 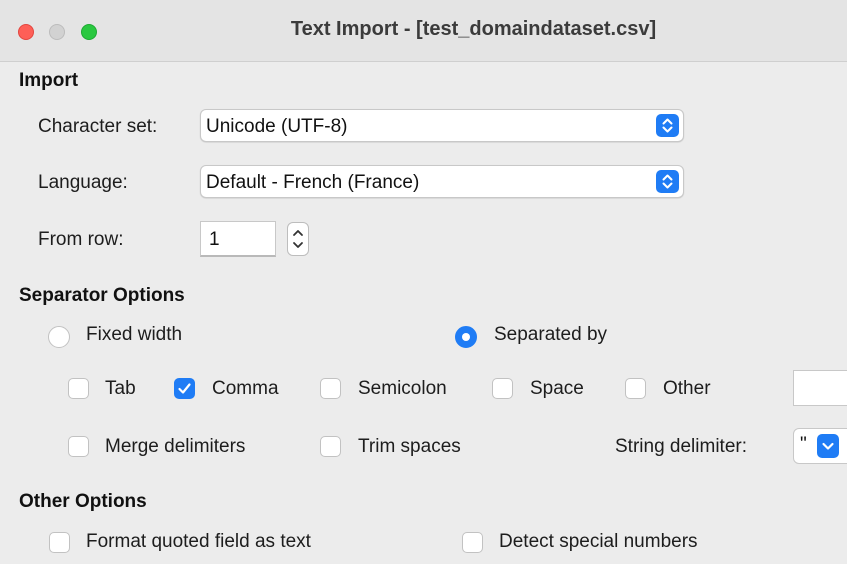 What do you see at coordinates (466, 337) in the screenshot?
I see `separated-by-radio` at bounding box center [466, 337].